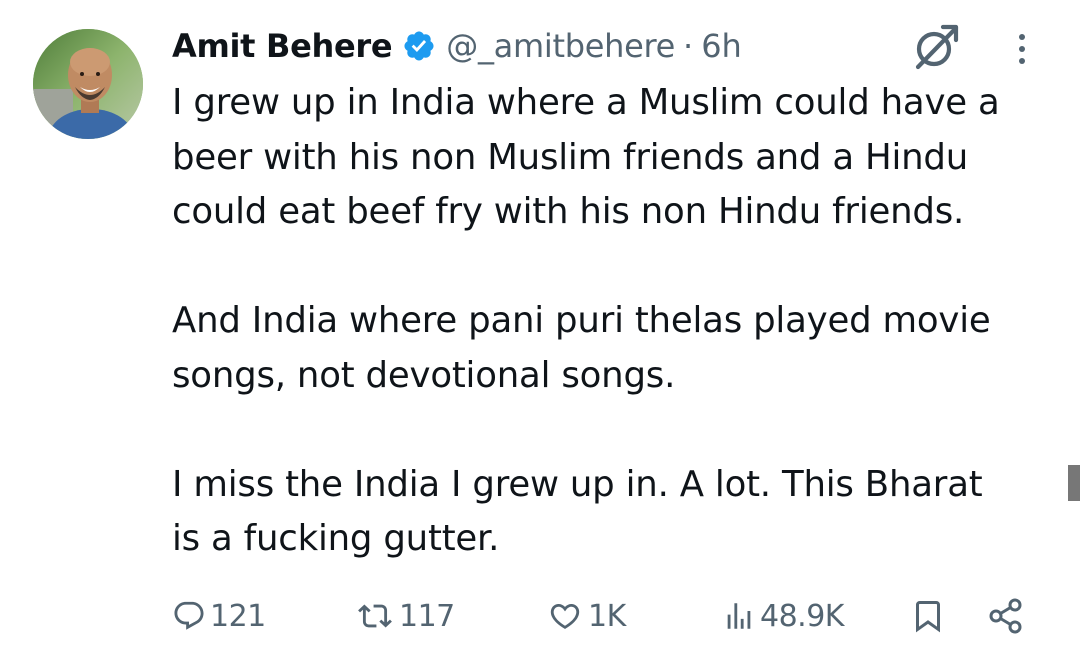 The height and width of the screenshot is (652, 1080). I want to click on share-button, so click(1006, 616).